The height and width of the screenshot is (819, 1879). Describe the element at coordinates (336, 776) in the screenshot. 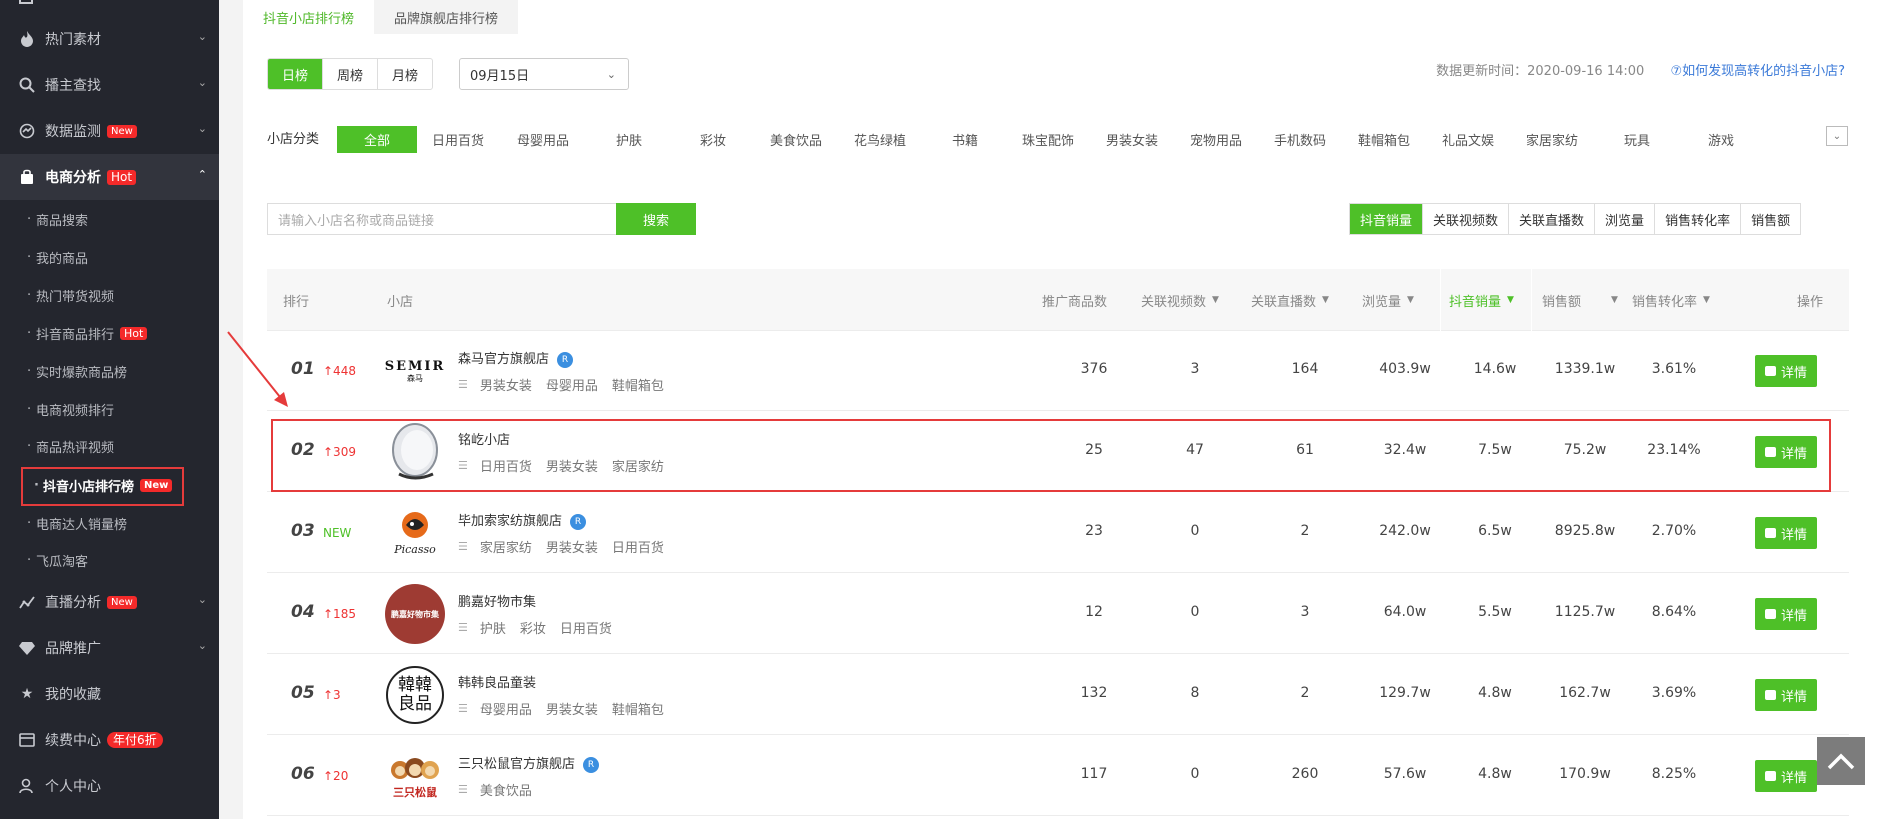

I see `rank-change: ↑20` at that location.